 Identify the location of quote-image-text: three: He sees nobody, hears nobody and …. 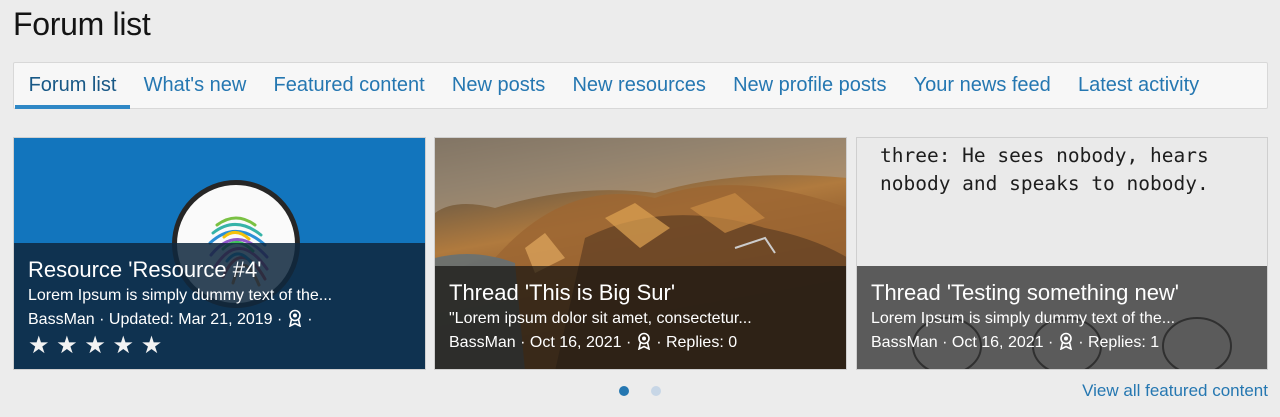
(1062, 170).